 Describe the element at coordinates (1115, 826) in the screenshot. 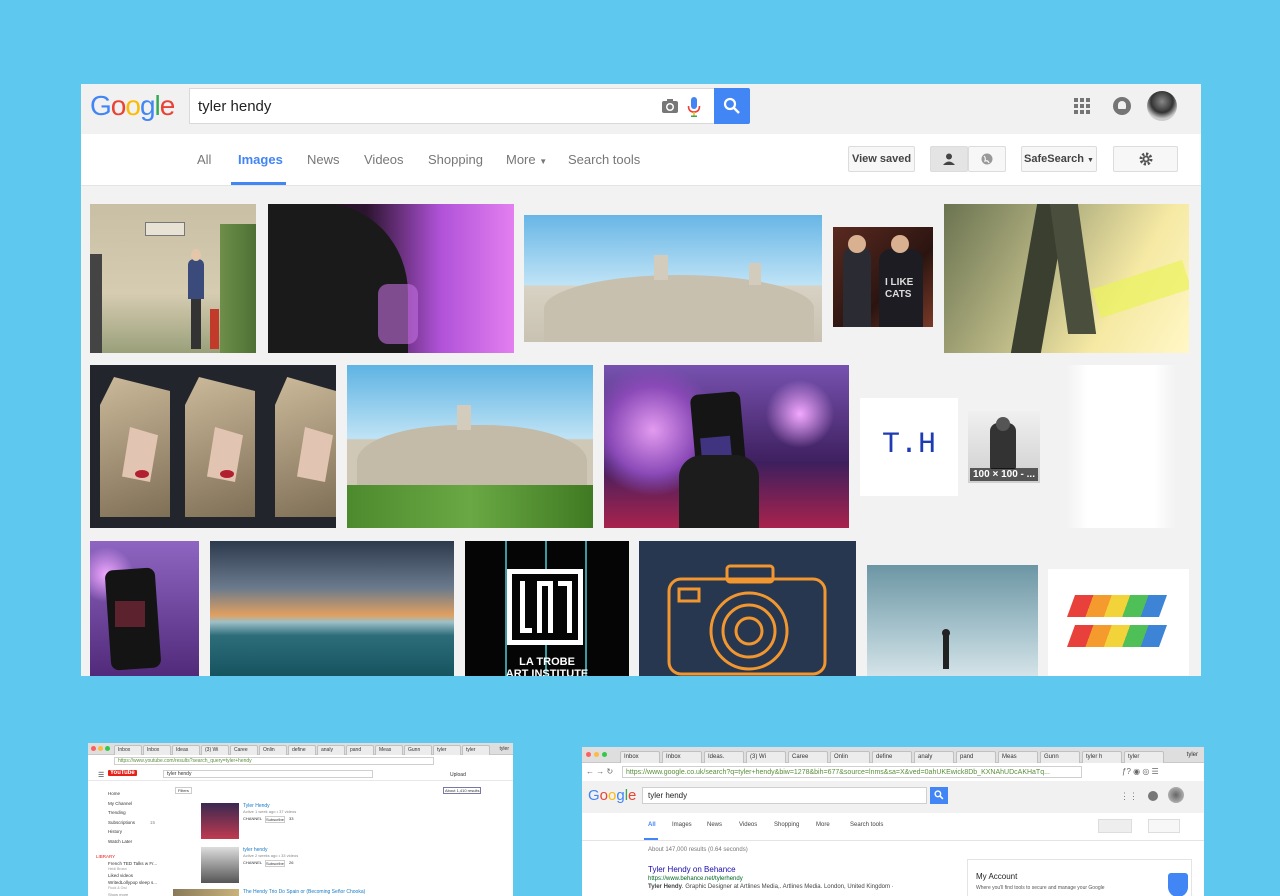

I see `personal-results-toggle` at that location.